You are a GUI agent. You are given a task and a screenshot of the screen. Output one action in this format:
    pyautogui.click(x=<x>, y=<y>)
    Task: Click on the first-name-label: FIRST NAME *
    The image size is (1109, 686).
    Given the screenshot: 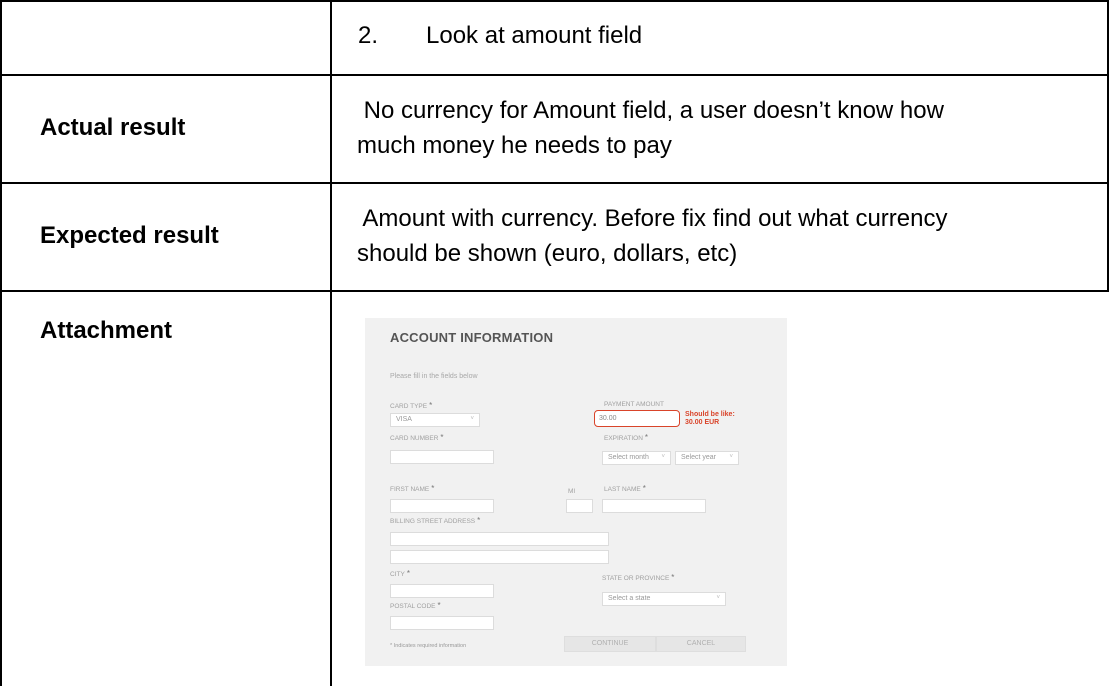 What is the action you would take?
    pyautogui.click(x=412, y=488)
    